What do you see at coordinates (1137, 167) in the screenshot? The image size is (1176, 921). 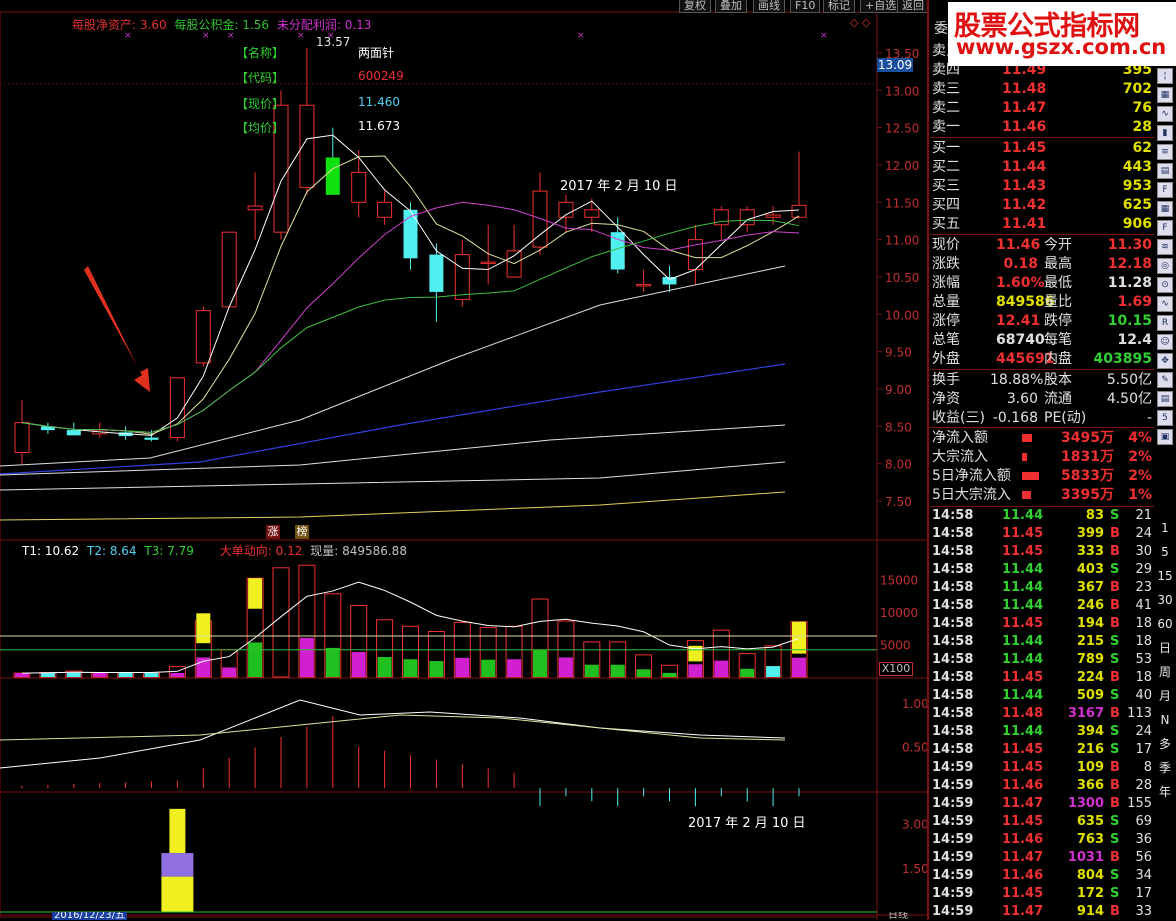 I see `book-volume: 443` at bounding box center [1137, 167].